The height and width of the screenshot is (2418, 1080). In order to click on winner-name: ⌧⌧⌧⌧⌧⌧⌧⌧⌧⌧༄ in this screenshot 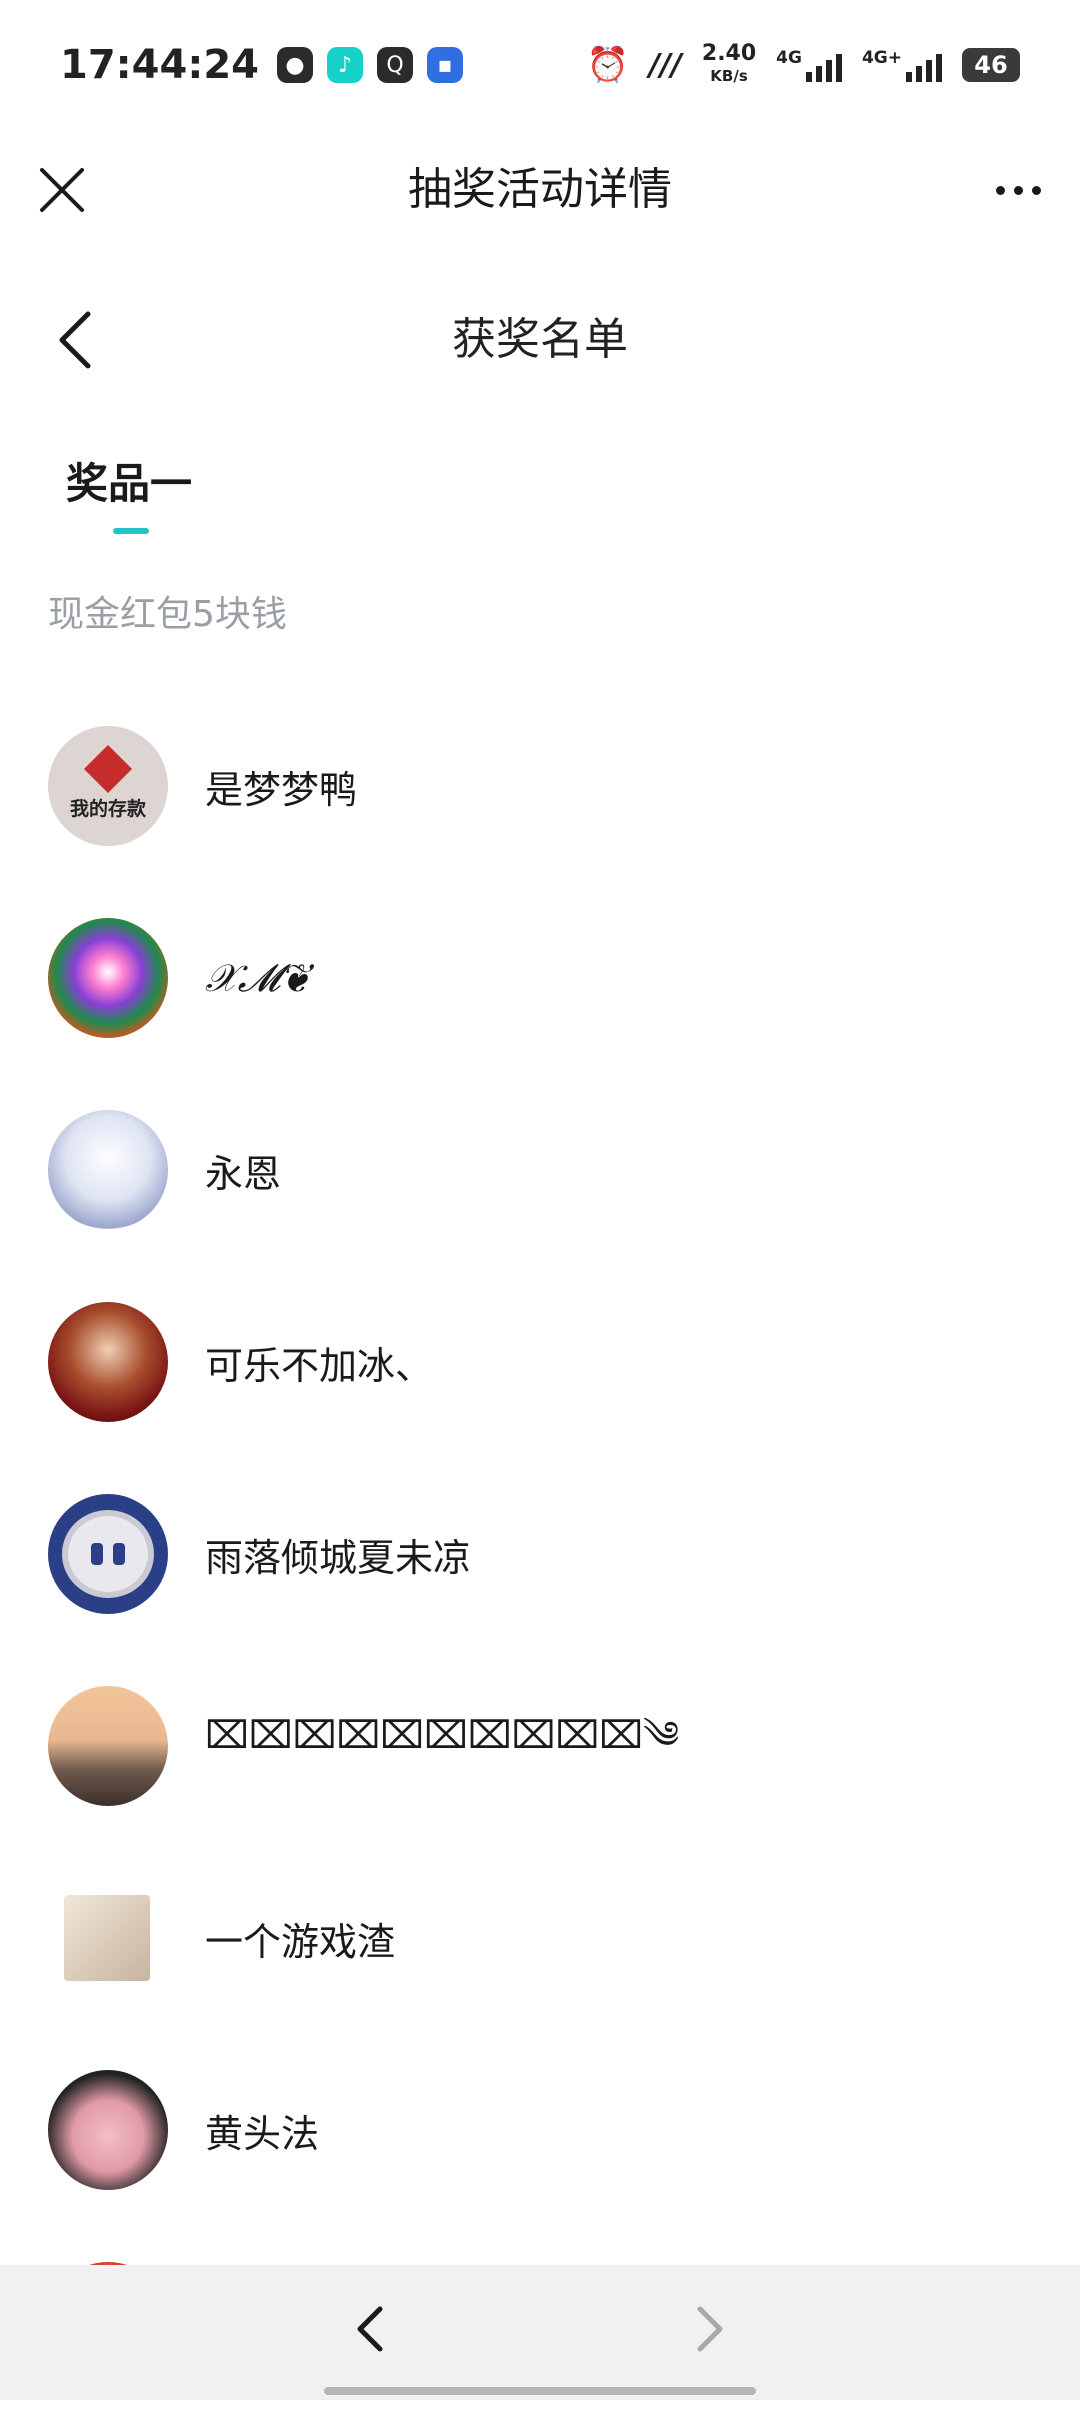, I will do `click(442, 1734)`.